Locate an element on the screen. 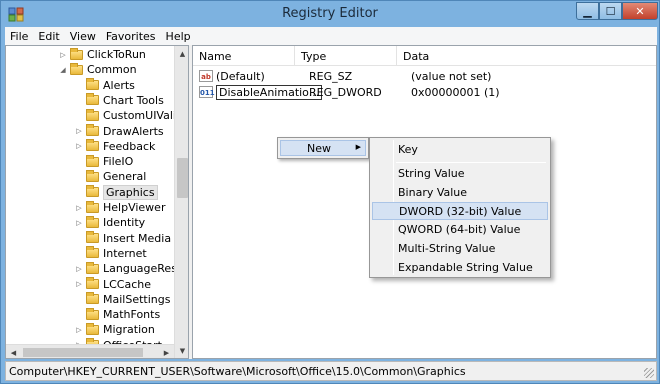 The height and width of the screenshot is (384, 660). close-icon: ✕ is located at coordinates (640, 11).